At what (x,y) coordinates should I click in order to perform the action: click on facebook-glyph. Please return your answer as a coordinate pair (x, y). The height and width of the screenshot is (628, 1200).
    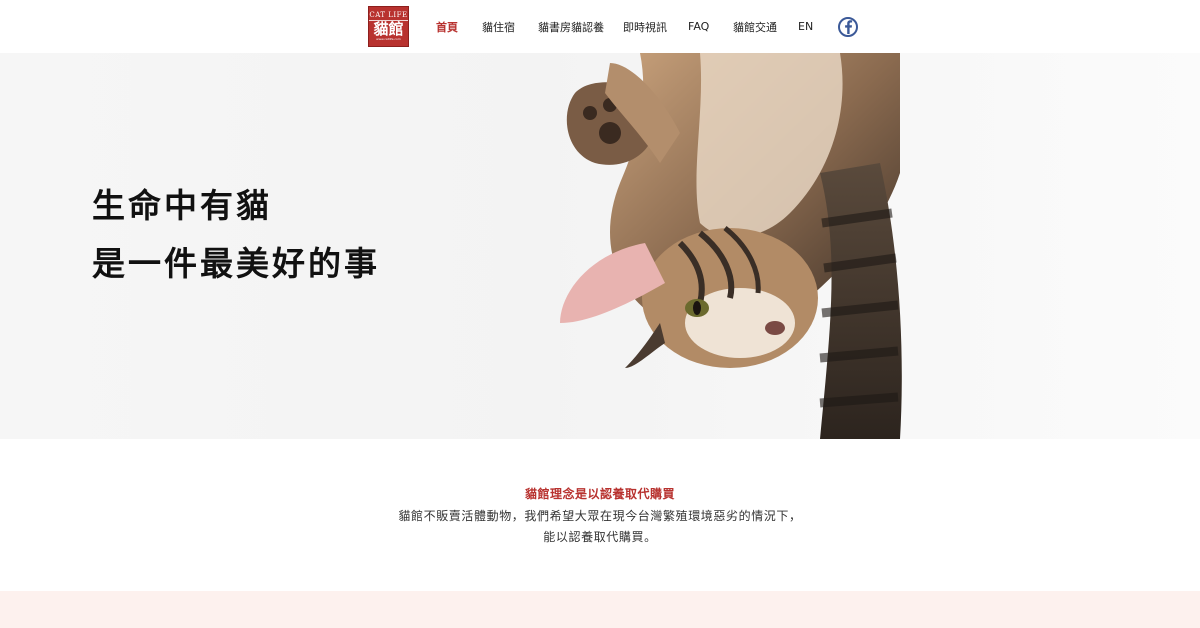
    Looking at the image, I should click on (849, 27).